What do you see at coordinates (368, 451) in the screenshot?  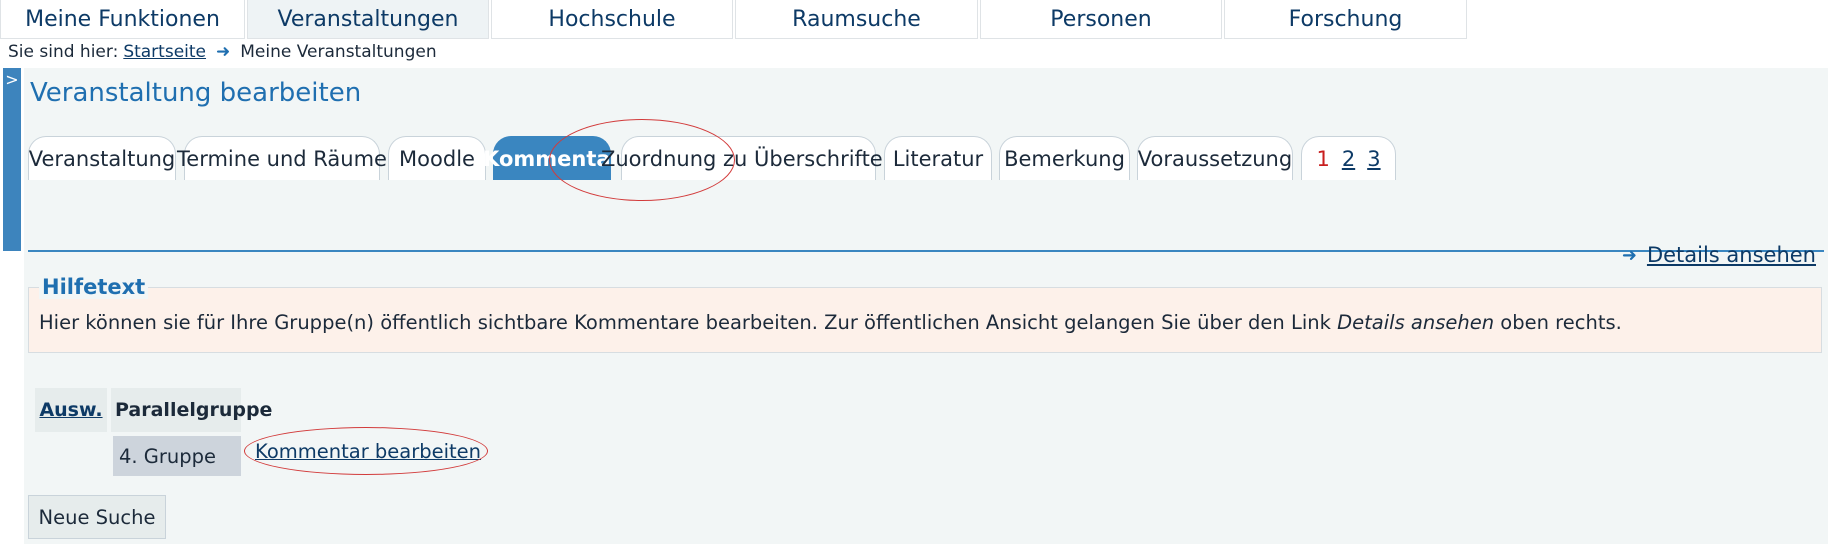 I see `edit-comment-link: Kommentar bearbeiten` at bounding box center [368, 451].